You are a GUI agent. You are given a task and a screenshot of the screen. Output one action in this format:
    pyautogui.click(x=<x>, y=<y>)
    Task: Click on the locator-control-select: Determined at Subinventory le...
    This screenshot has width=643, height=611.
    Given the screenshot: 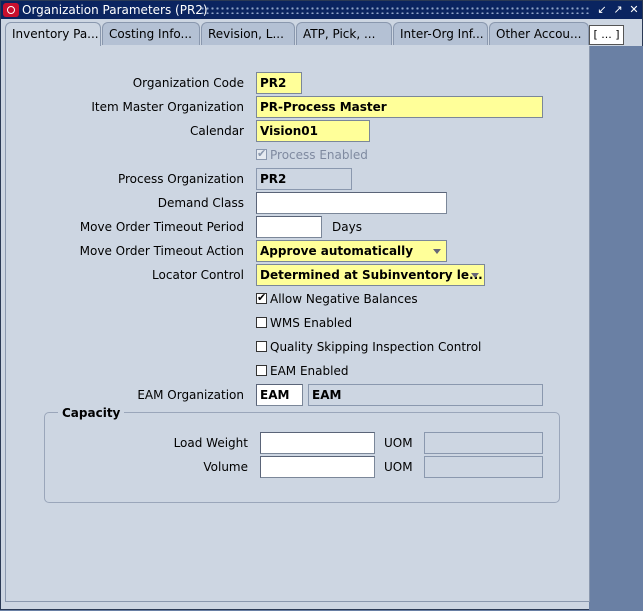 What is the action you would take?
    pyautogui.click(x=370, y=275)
    